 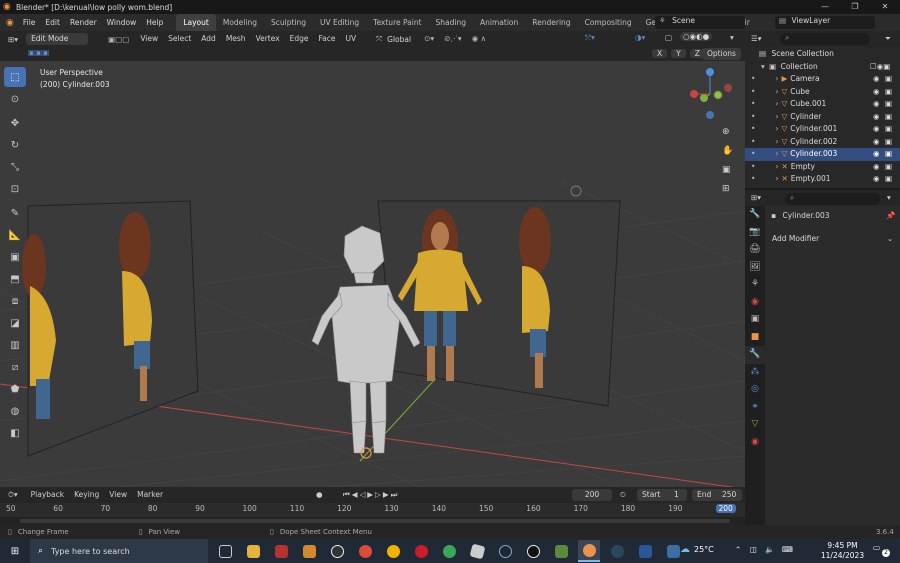 What do you see at coordinates (29, 22) in the screenshot?
I see `menu-file: File` at bounding box center [29, 22].